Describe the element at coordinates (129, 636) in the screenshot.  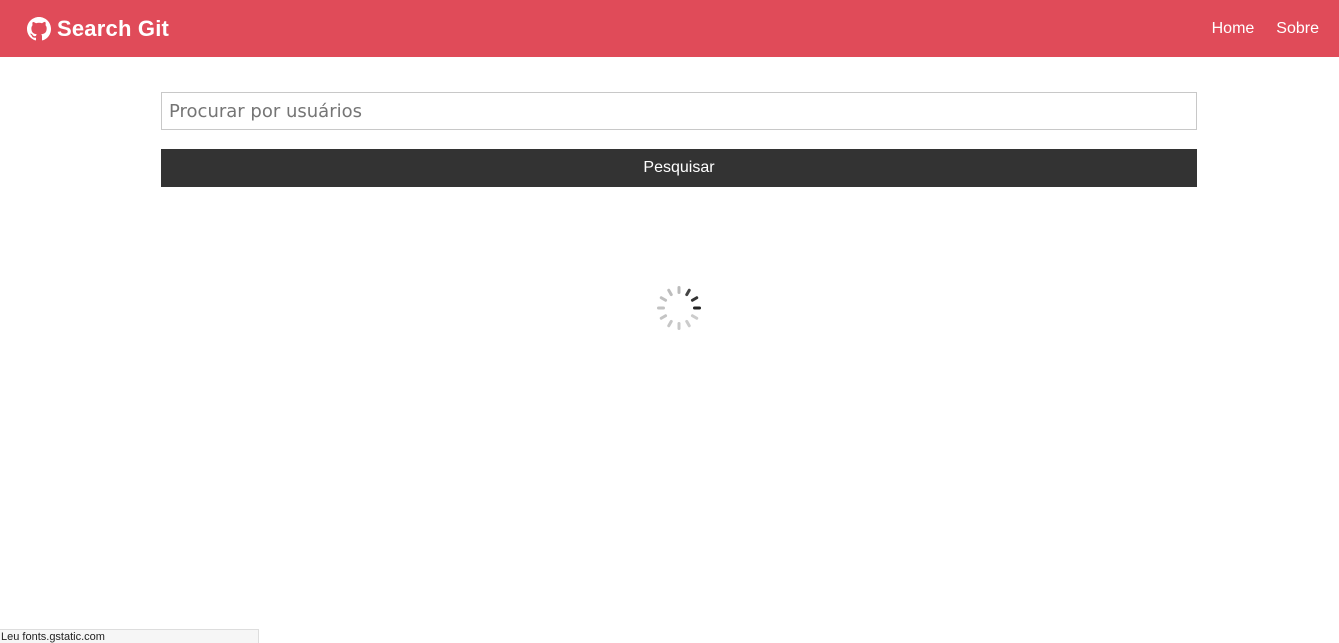
I see `browser-status-bar: Leu fonts.gstatic.com` at that location.